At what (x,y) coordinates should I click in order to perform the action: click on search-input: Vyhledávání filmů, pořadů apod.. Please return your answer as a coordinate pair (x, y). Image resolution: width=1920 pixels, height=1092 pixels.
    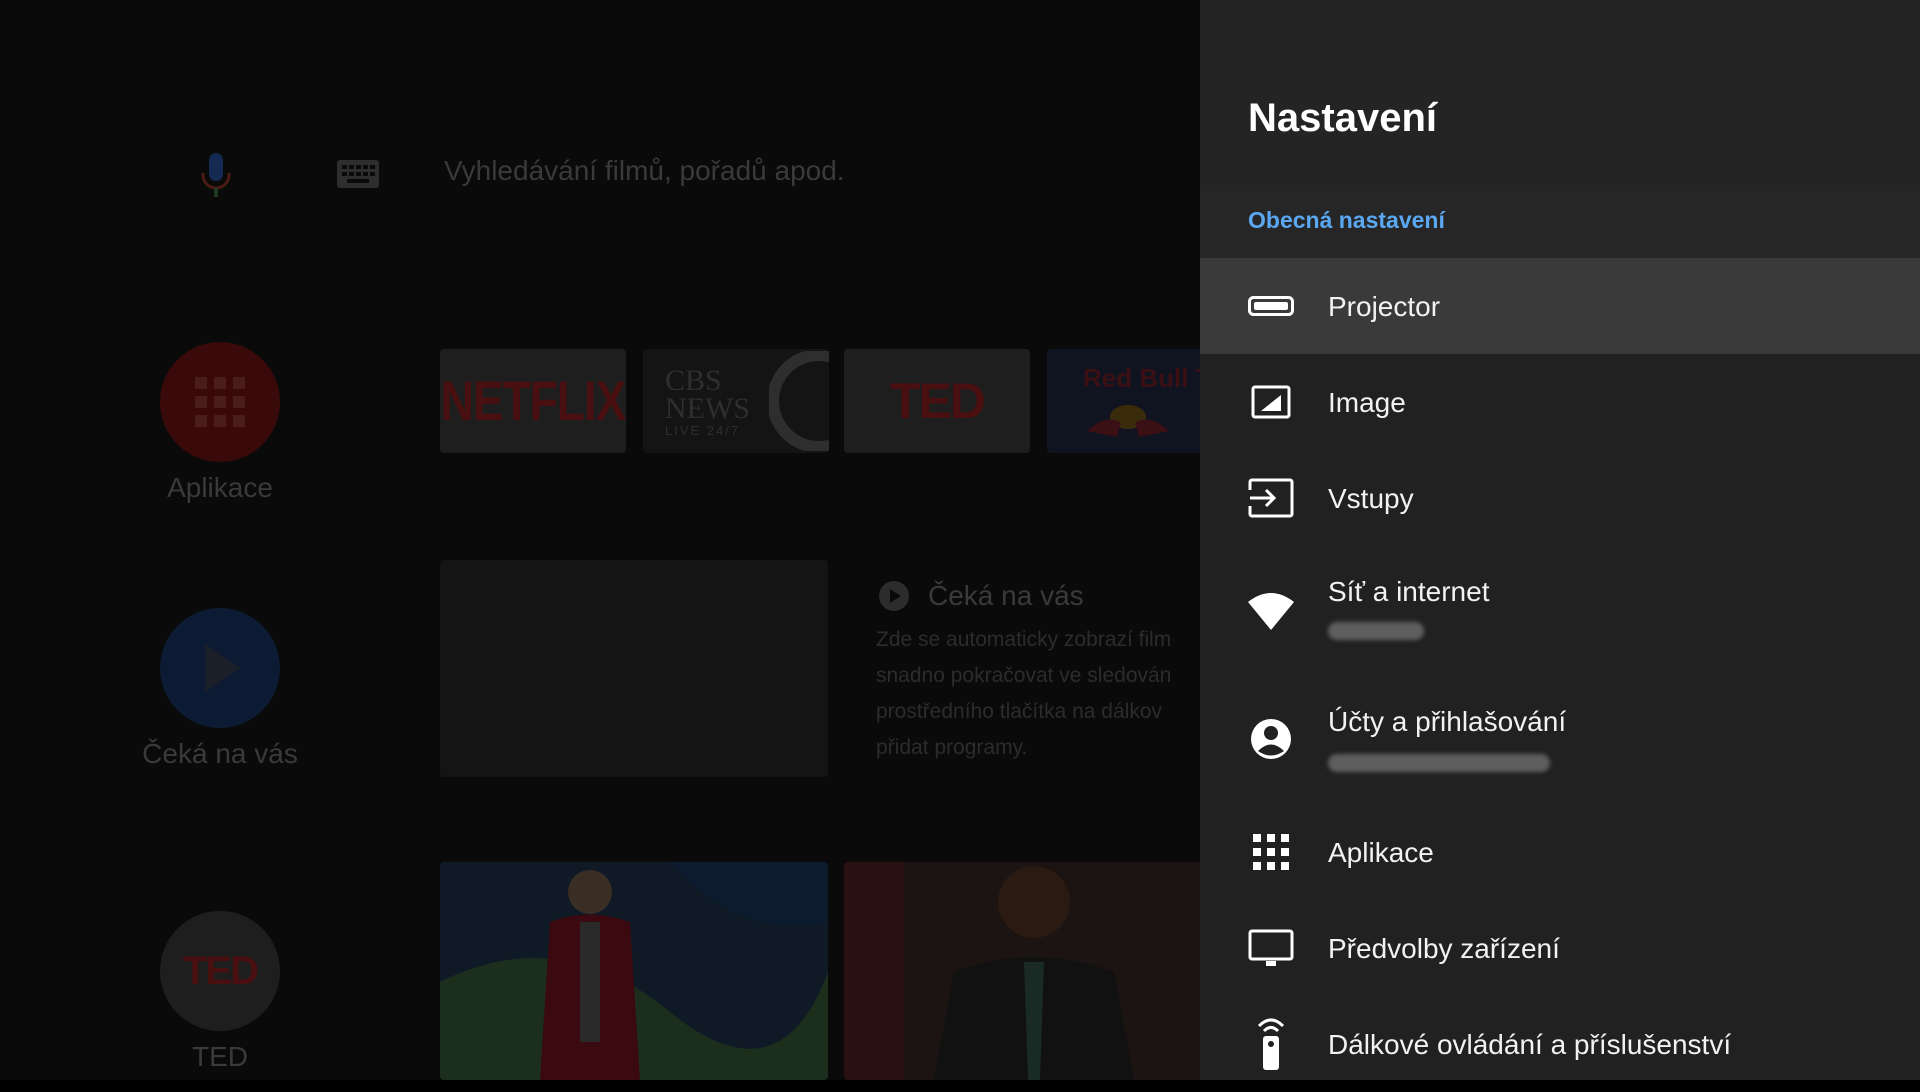
    Looking at the image, I should click on (644, 171).